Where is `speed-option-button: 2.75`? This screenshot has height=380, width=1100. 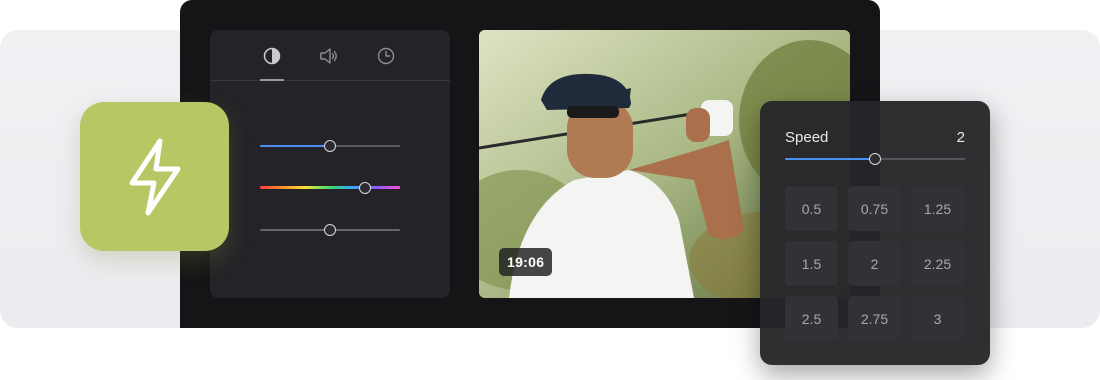 speed-option-button: 2.75 is located at coordinates (874, 318).